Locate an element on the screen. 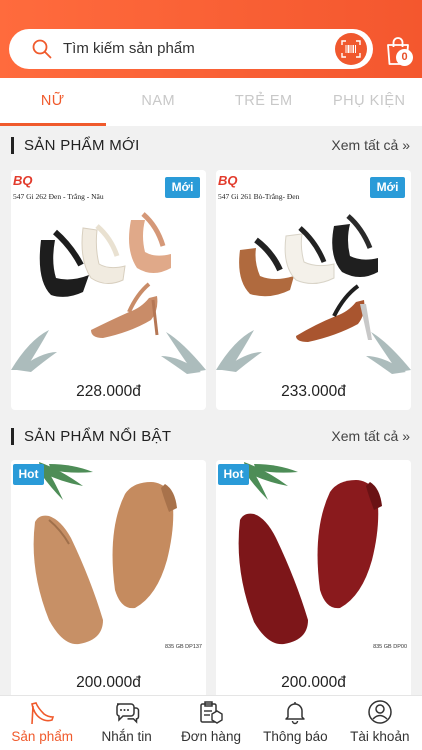 The height and width of the screenshot is (750, 422). product-image: BQ 547 Gi 262 Đen - Trắng - Nâu Mới is located at coordinates (108, 273).